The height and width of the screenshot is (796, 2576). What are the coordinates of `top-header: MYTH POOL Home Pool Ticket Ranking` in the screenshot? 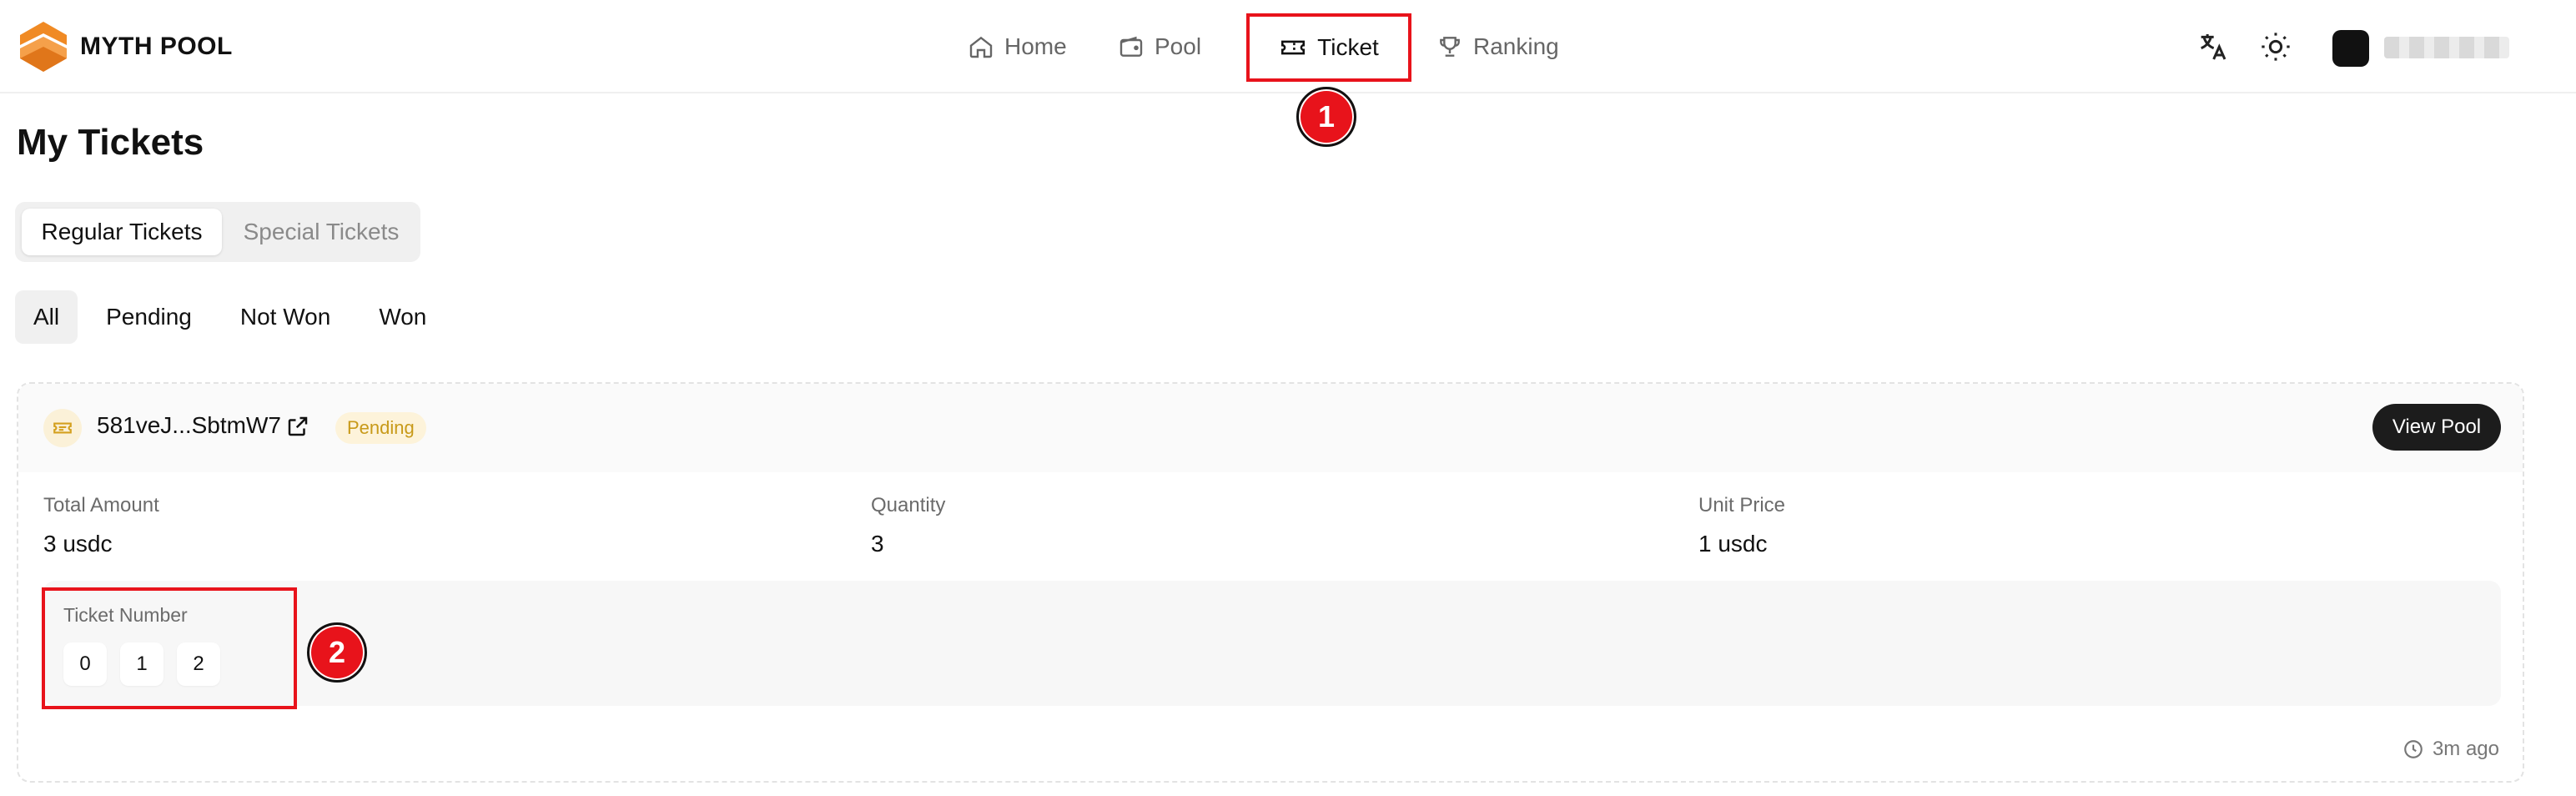 It's located at (1288, 46).